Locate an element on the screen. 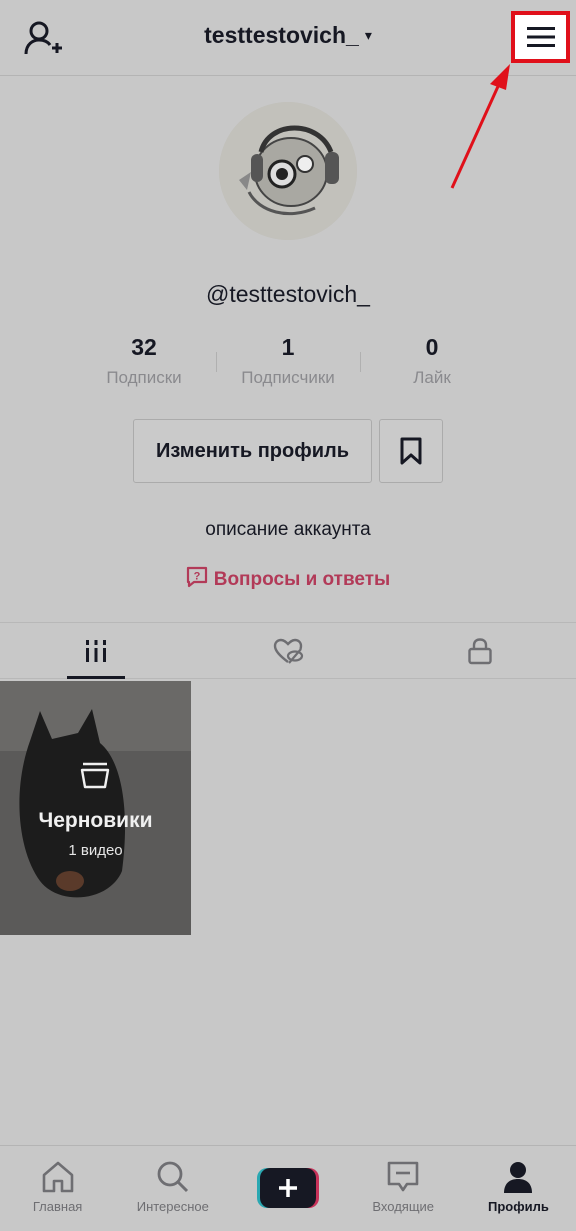 Image resolution: width=576 pixels, height=1231 pixels. hamburger-icon is located at coordinates (540, 37).